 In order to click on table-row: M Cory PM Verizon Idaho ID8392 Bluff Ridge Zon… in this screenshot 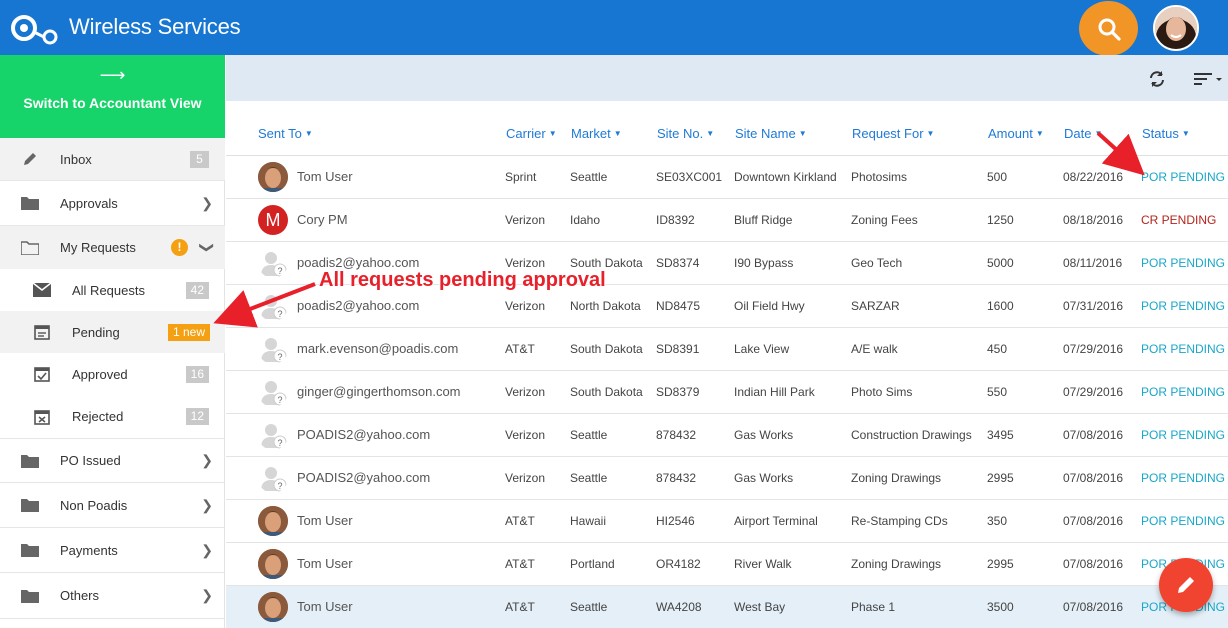, I will do `click(727, 220)`.